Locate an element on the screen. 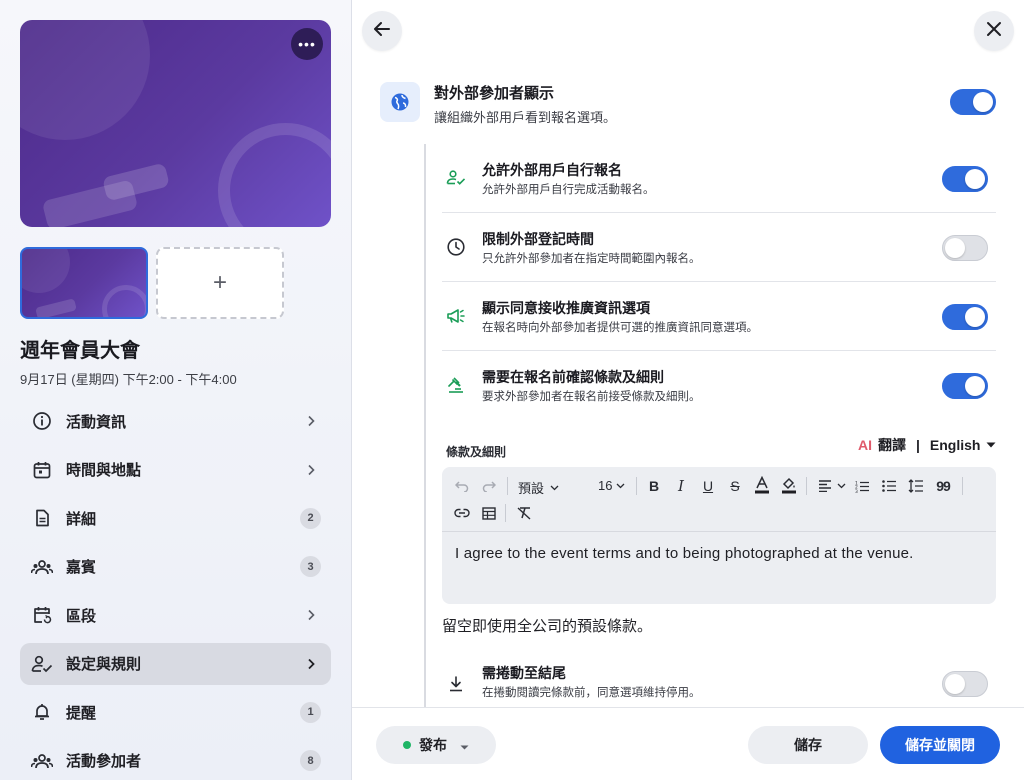 This screenshot has height=780, width=1024. sidebar-item-details: 詳細 2 is located at coordinates (175, 518).